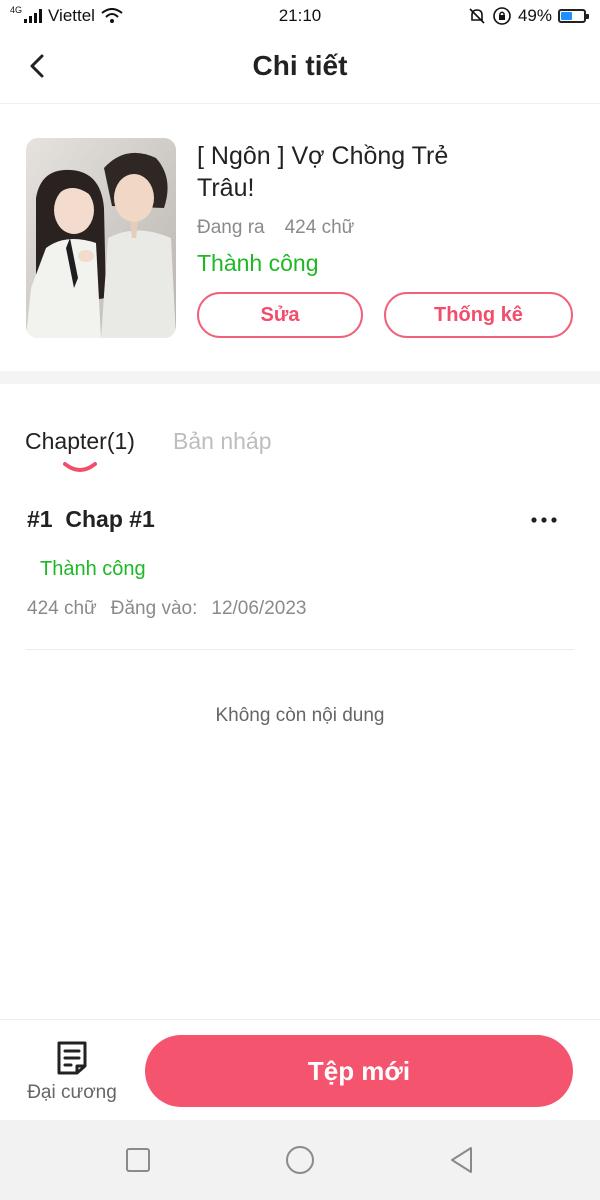  I want to click on back-nav-icon, so click(462, 1160).